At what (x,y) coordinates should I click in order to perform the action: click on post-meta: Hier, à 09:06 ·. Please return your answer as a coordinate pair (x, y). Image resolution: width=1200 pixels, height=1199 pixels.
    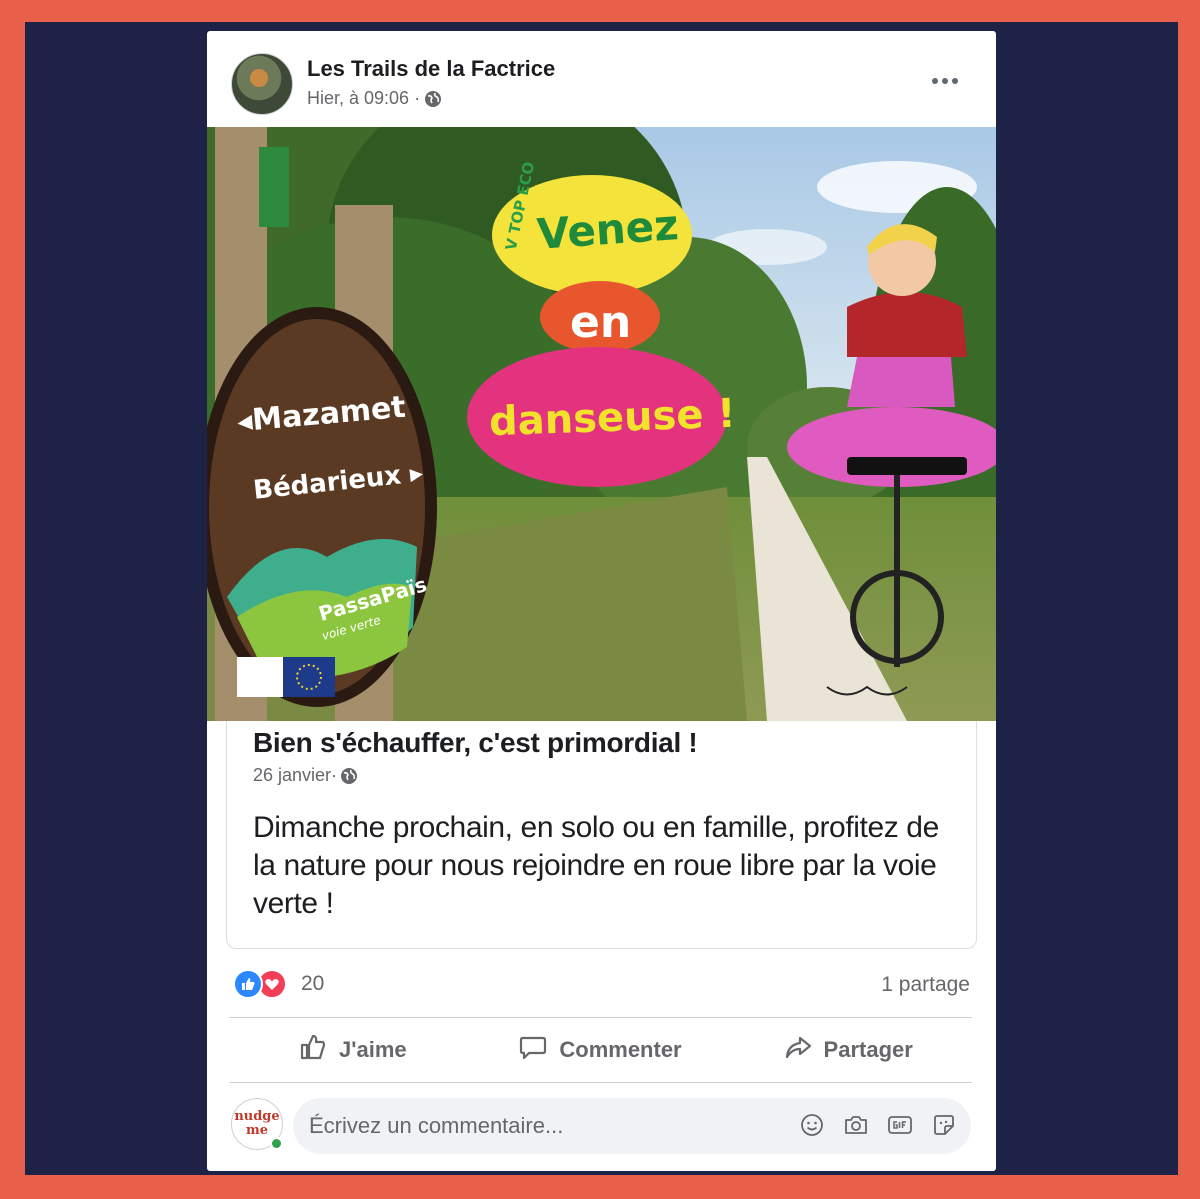
    Looking at the image, I should click on (374, 98).